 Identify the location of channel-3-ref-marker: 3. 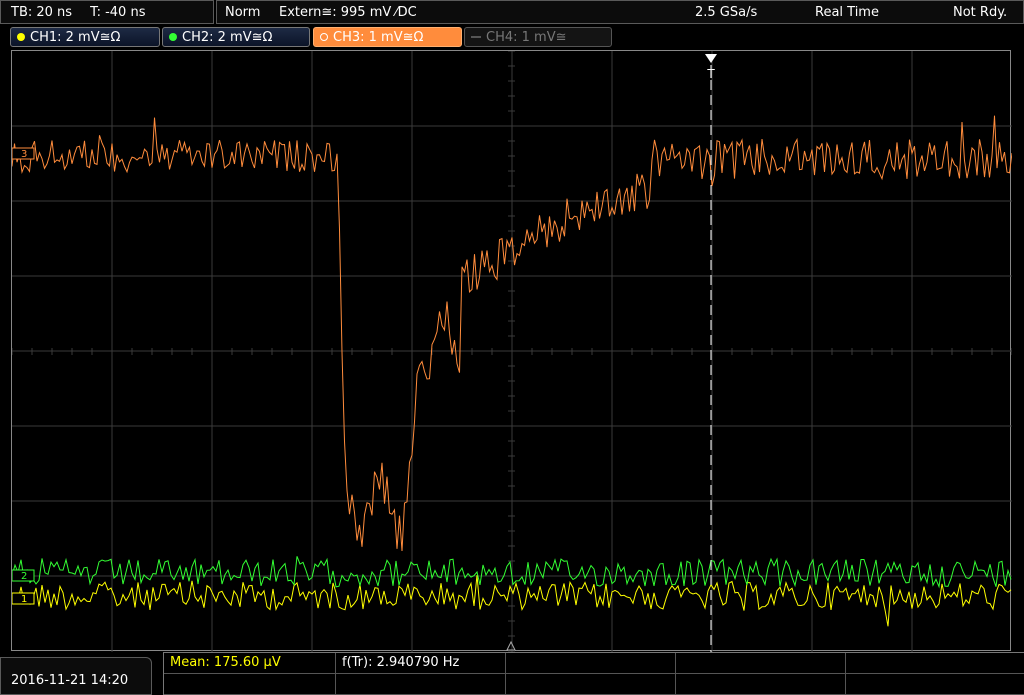
(23, 153).